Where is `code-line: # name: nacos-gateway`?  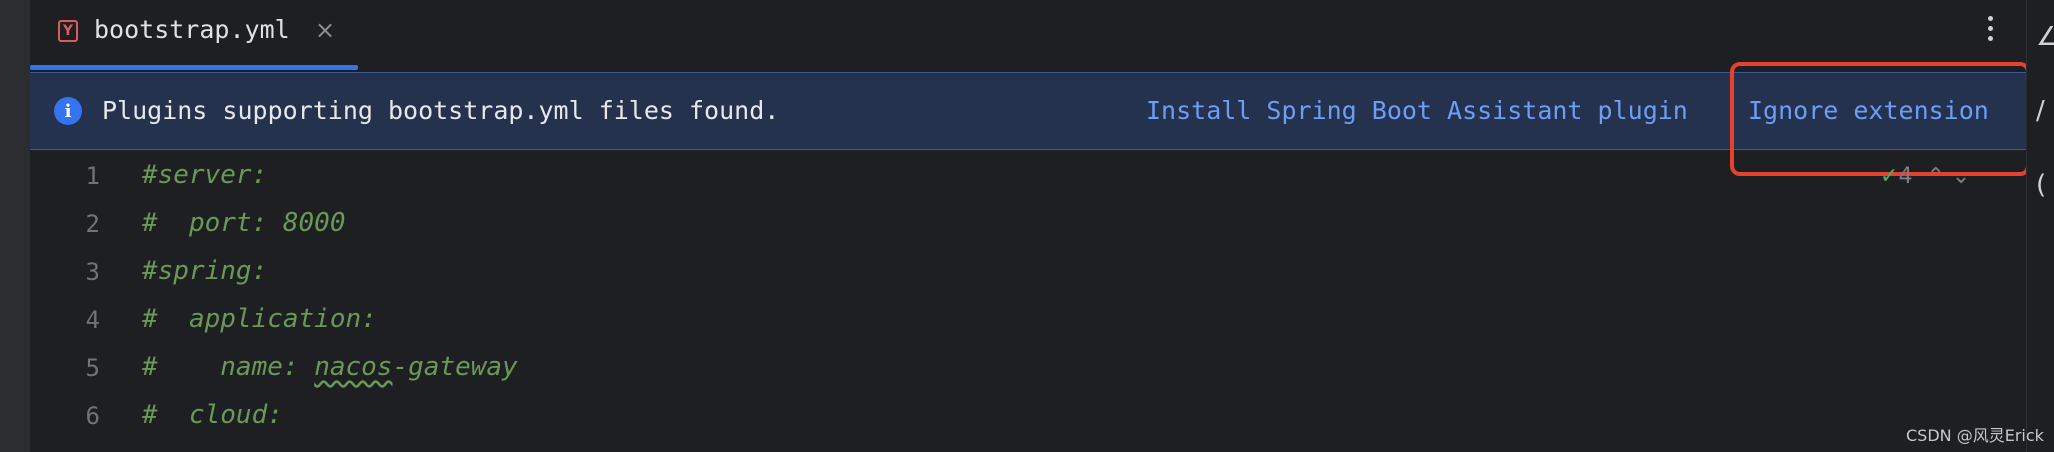
code-line: # name: nacos-gateway is located at coordinates (330, 367).